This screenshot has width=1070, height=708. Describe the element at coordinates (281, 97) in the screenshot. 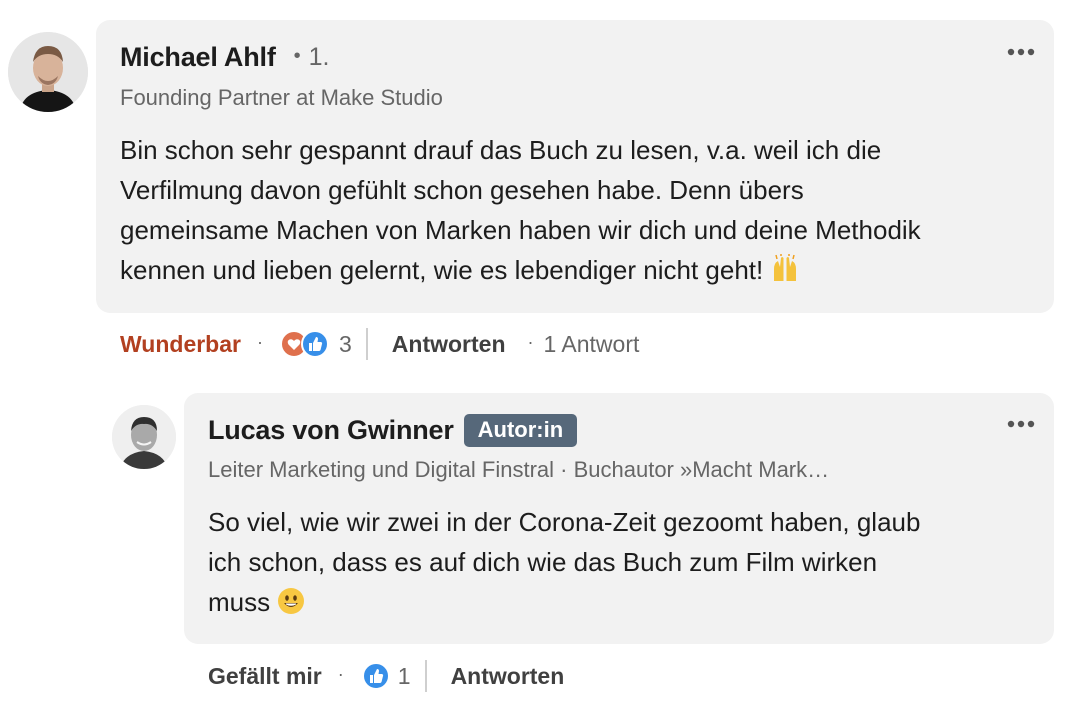

I see `author-headline: Founding Partner at Make Studio` at that location.